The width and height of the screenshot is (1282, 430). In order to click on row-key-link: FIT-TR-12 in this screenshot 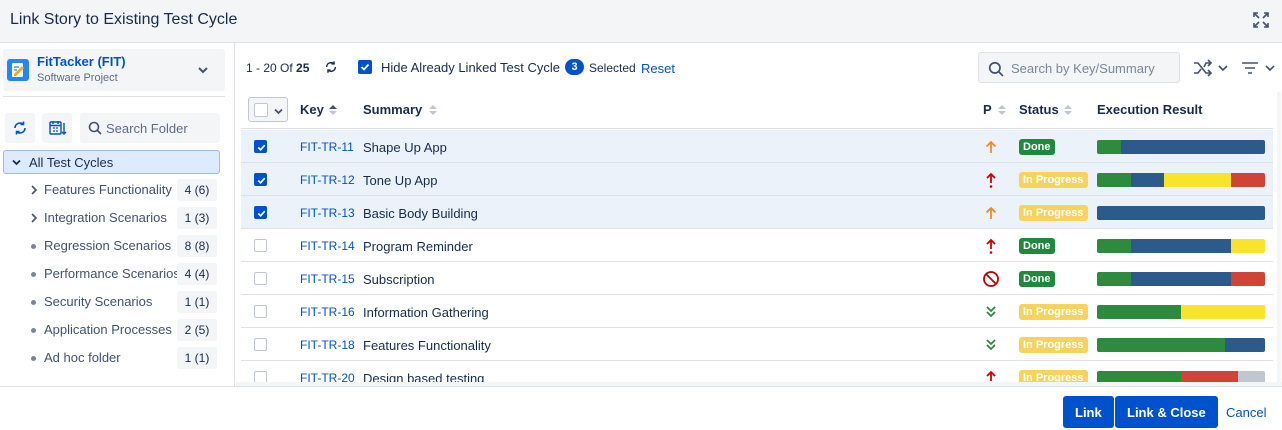, I will do `click(327, 180)`.